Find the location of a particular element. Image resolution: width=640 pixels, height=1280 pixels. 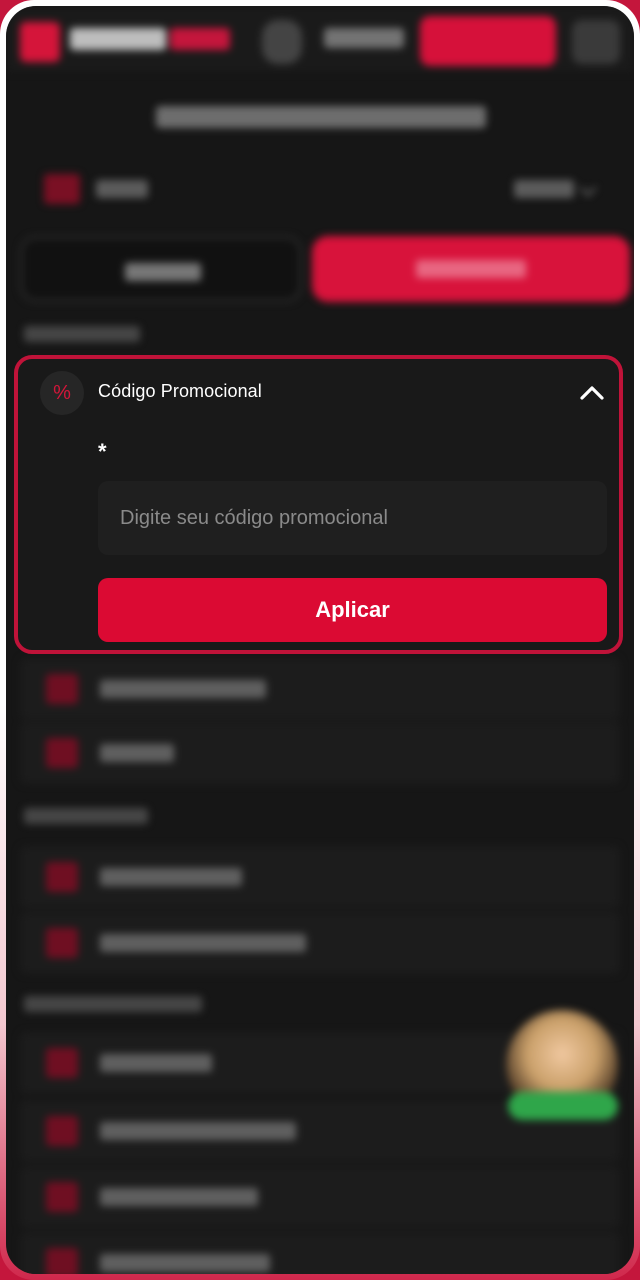

logo is located at coordinates (150, 39).